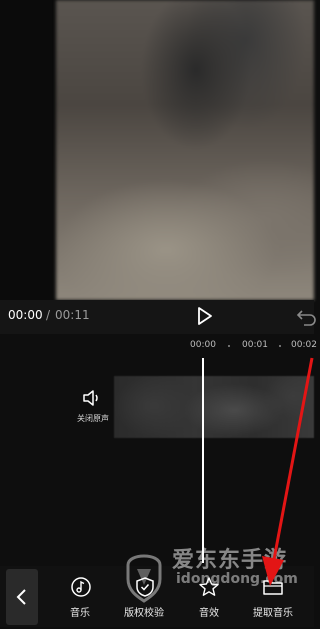  Describe the element at coordinates (255, 345) in the screenshot. I see `ruler-label-1: 00:01` at that location.